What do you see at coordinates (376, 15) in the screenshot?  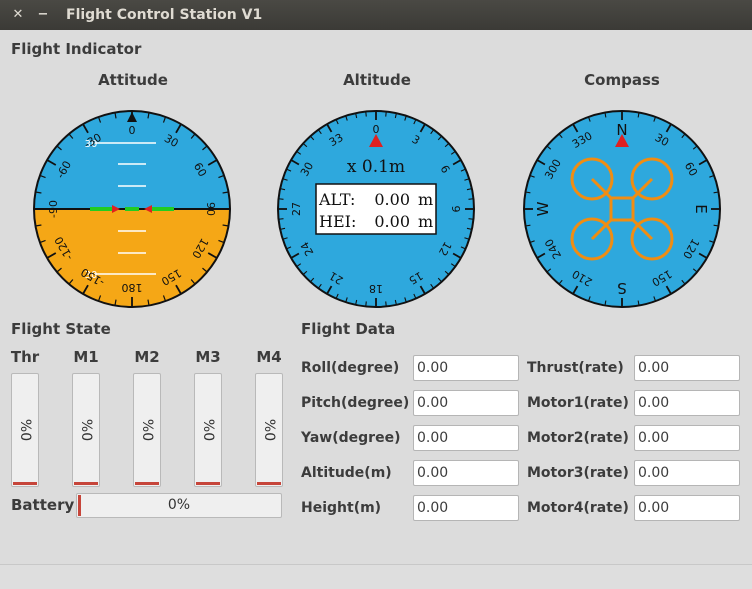 I see `window-titlebar: ✕ − Flight Control Station V1` at bounding box center [376, 15].